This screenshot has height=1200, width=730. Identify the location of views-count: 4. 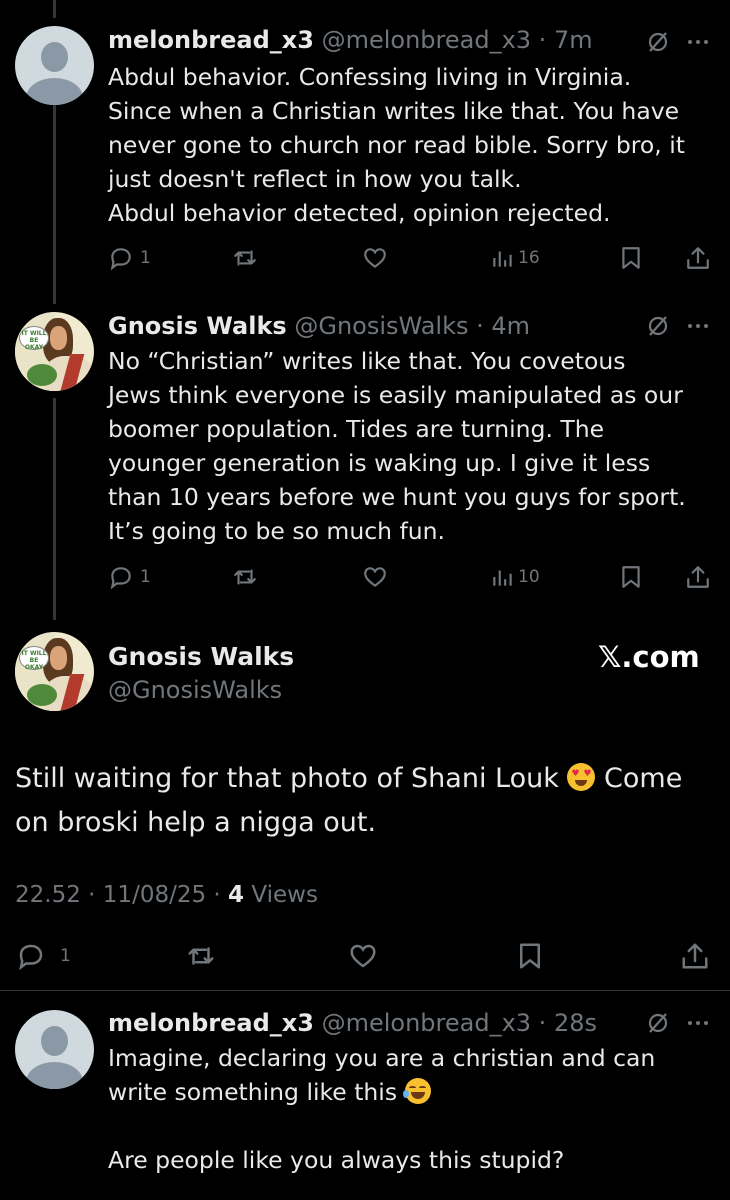
(236, 895).